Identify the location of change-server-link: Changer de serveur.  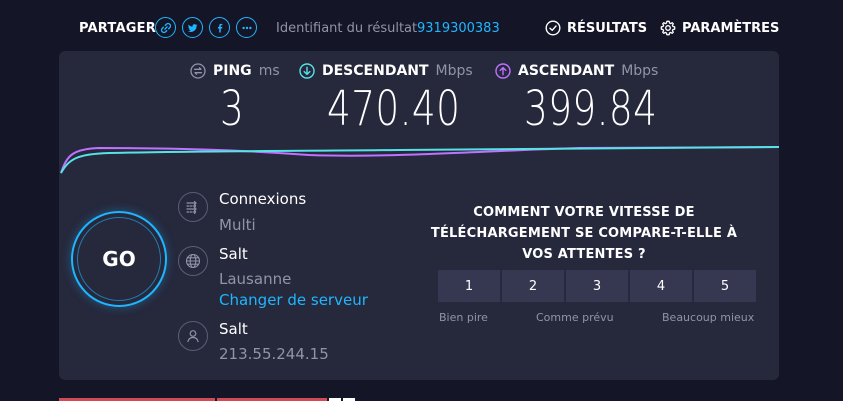
(293, 300).